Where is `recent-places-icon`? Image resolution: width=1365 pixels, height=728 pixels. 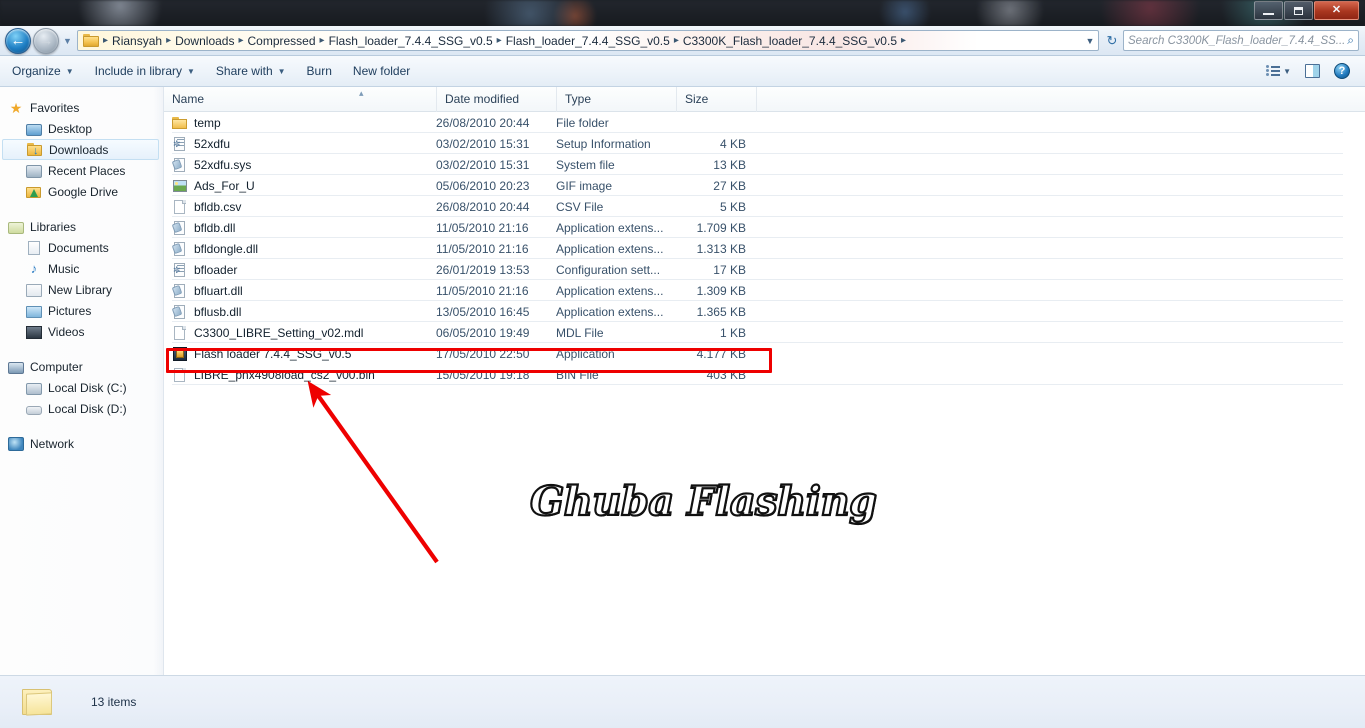 recent-places-icon is located at coordinates (34, 171).